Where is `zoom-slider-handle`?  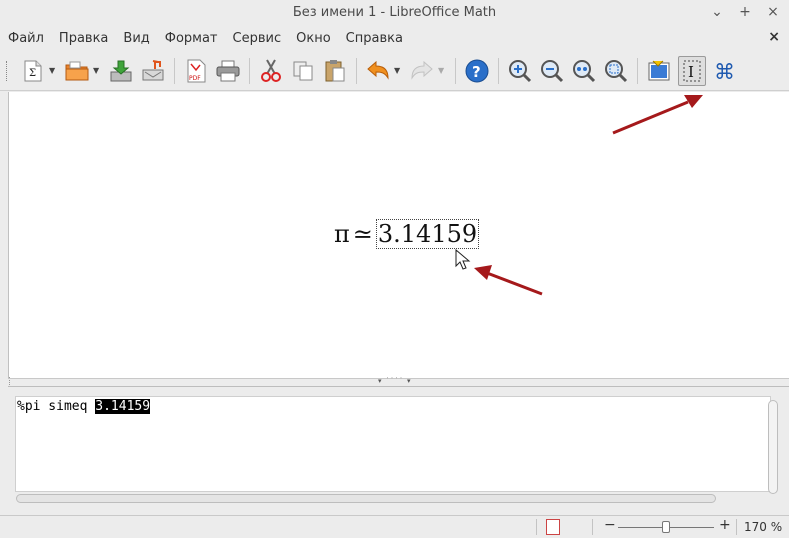
zoom-slider-handle is located at coordinates (666, 527).